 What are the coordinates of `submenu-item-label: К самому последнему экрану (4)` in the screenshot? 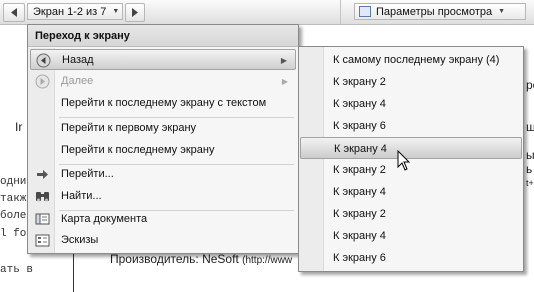 It's located at (416, 60).